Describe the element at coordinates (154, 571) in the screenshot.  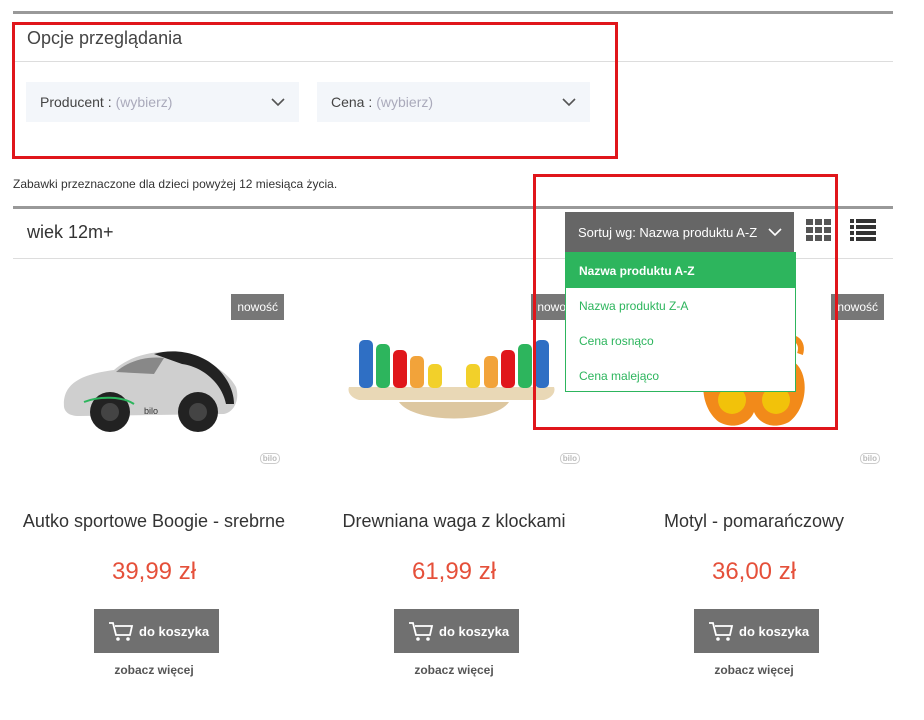
I see `product-price: 39,99 zł` at that location.